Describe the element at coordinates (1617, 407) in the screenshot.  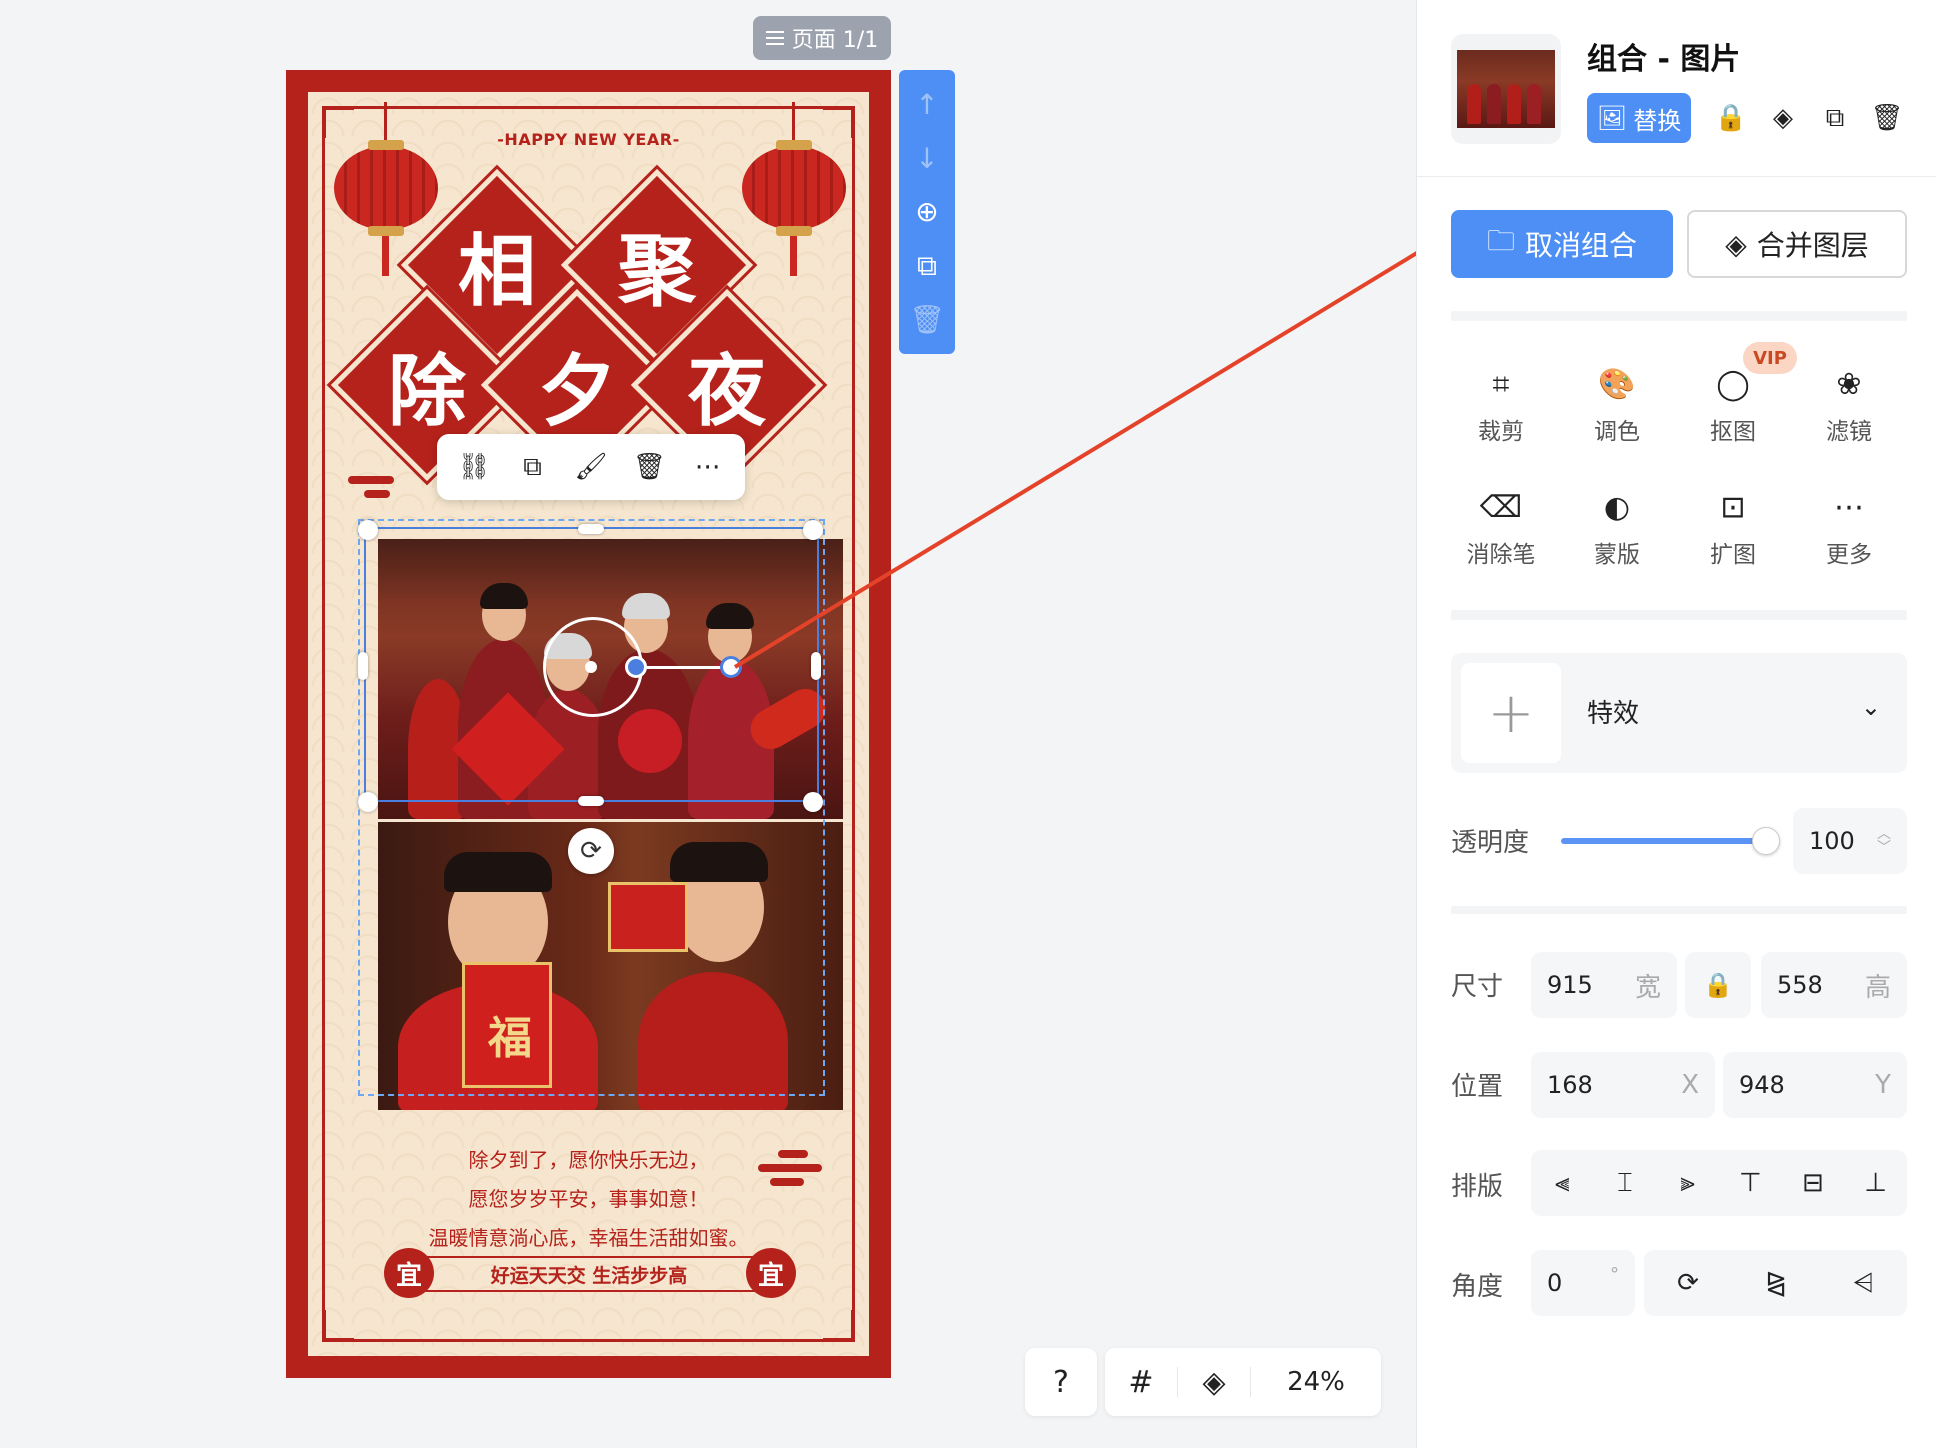
I see `color-adjust-tool: 🎨 调色` at that location.